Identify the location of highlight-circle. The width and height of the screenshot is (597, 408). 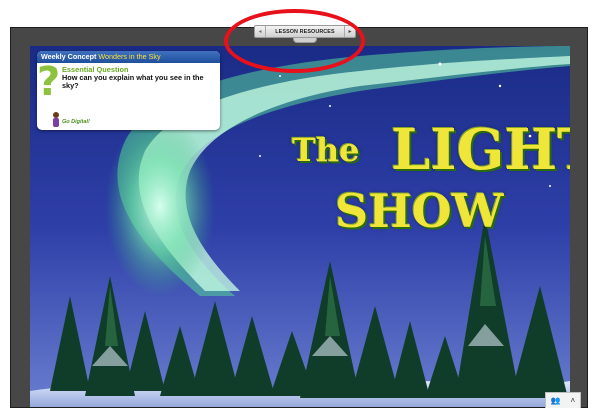
(294, 41).